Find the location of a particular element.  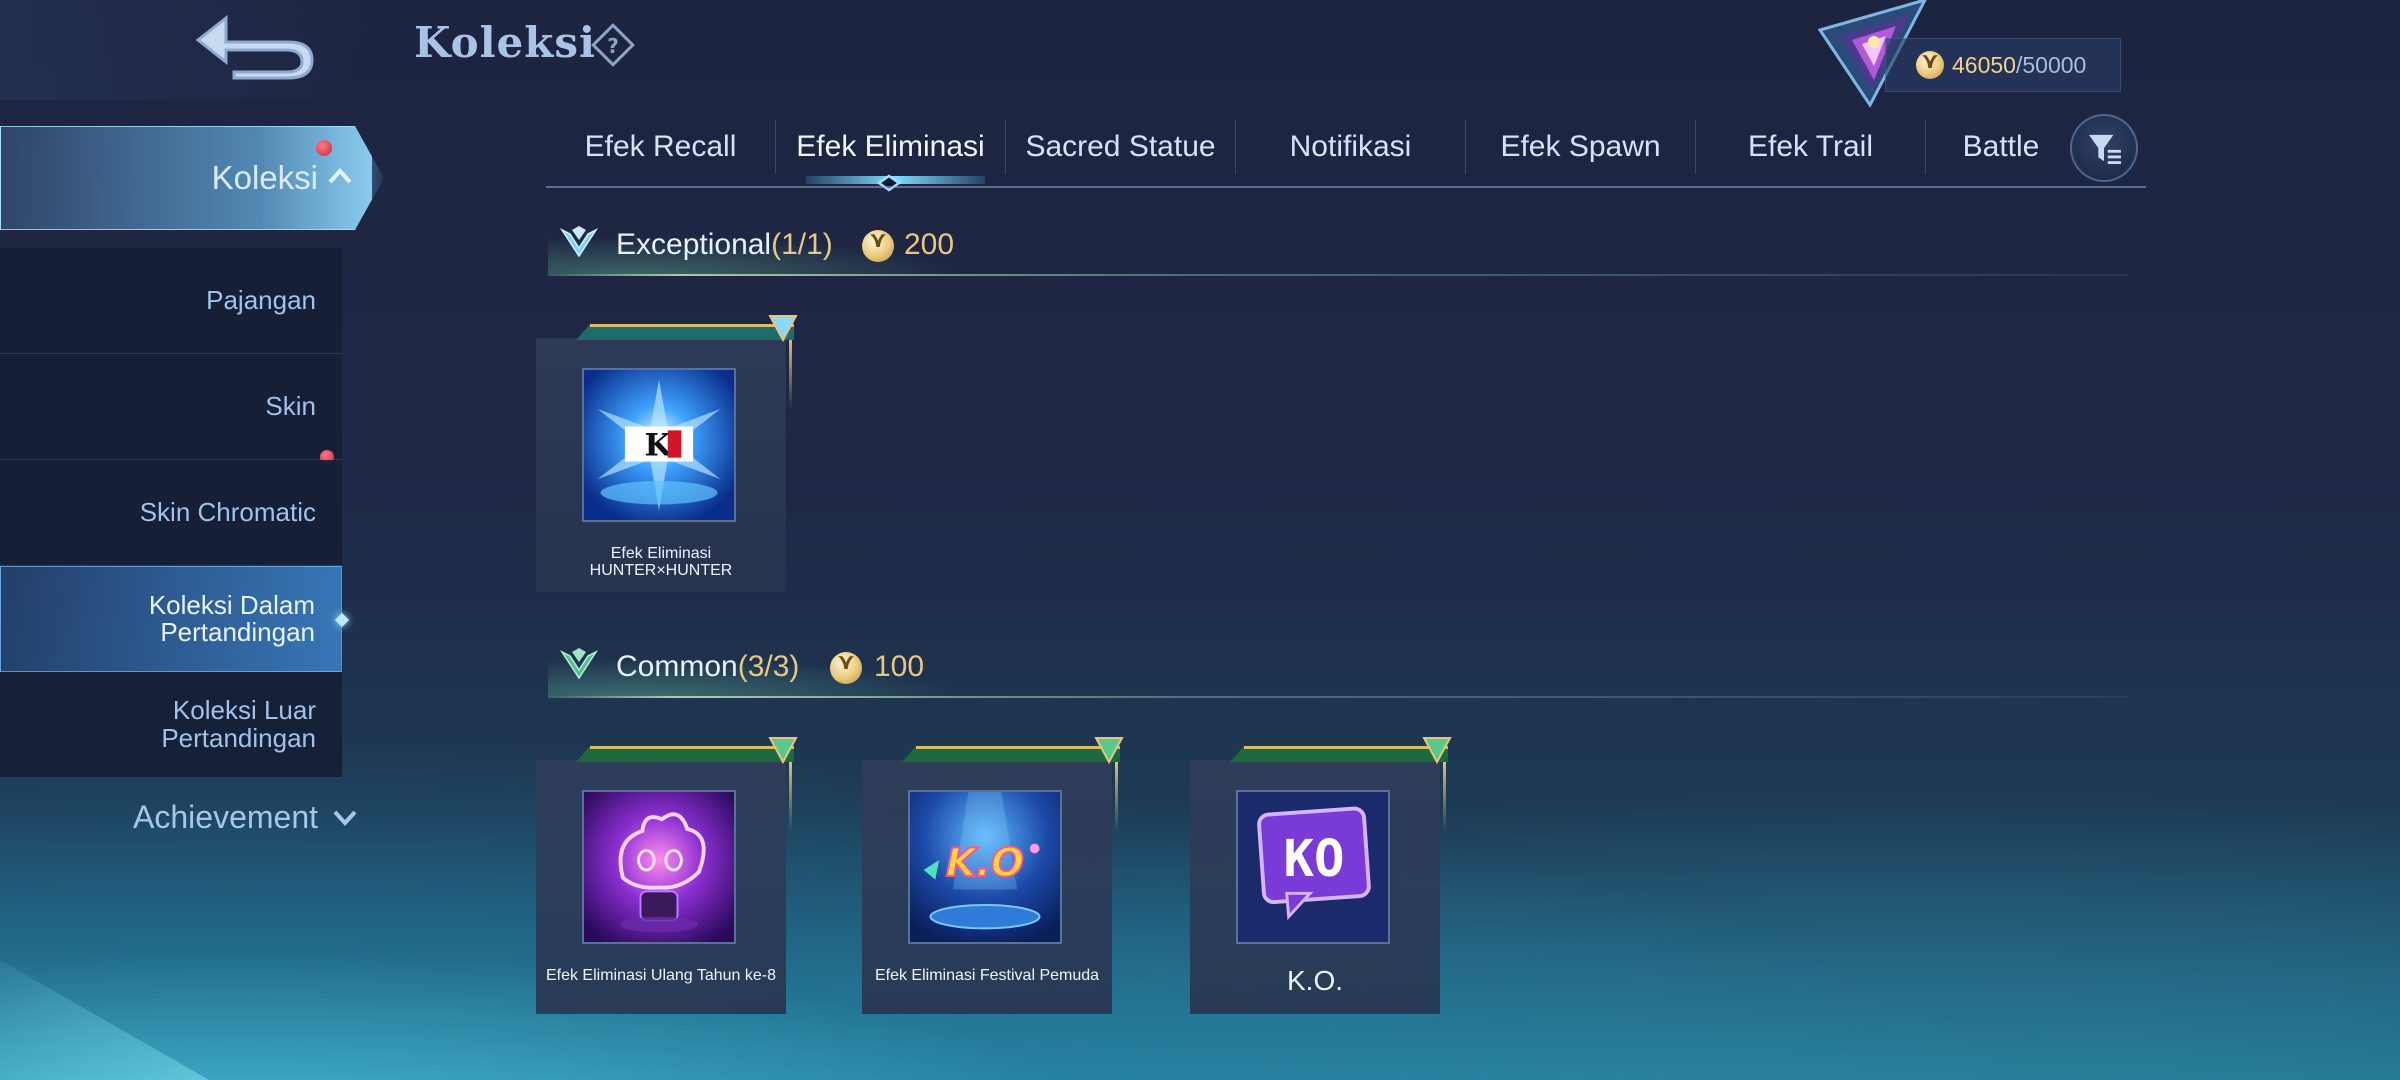

help-button: ? is located at coordinates (613, 45).